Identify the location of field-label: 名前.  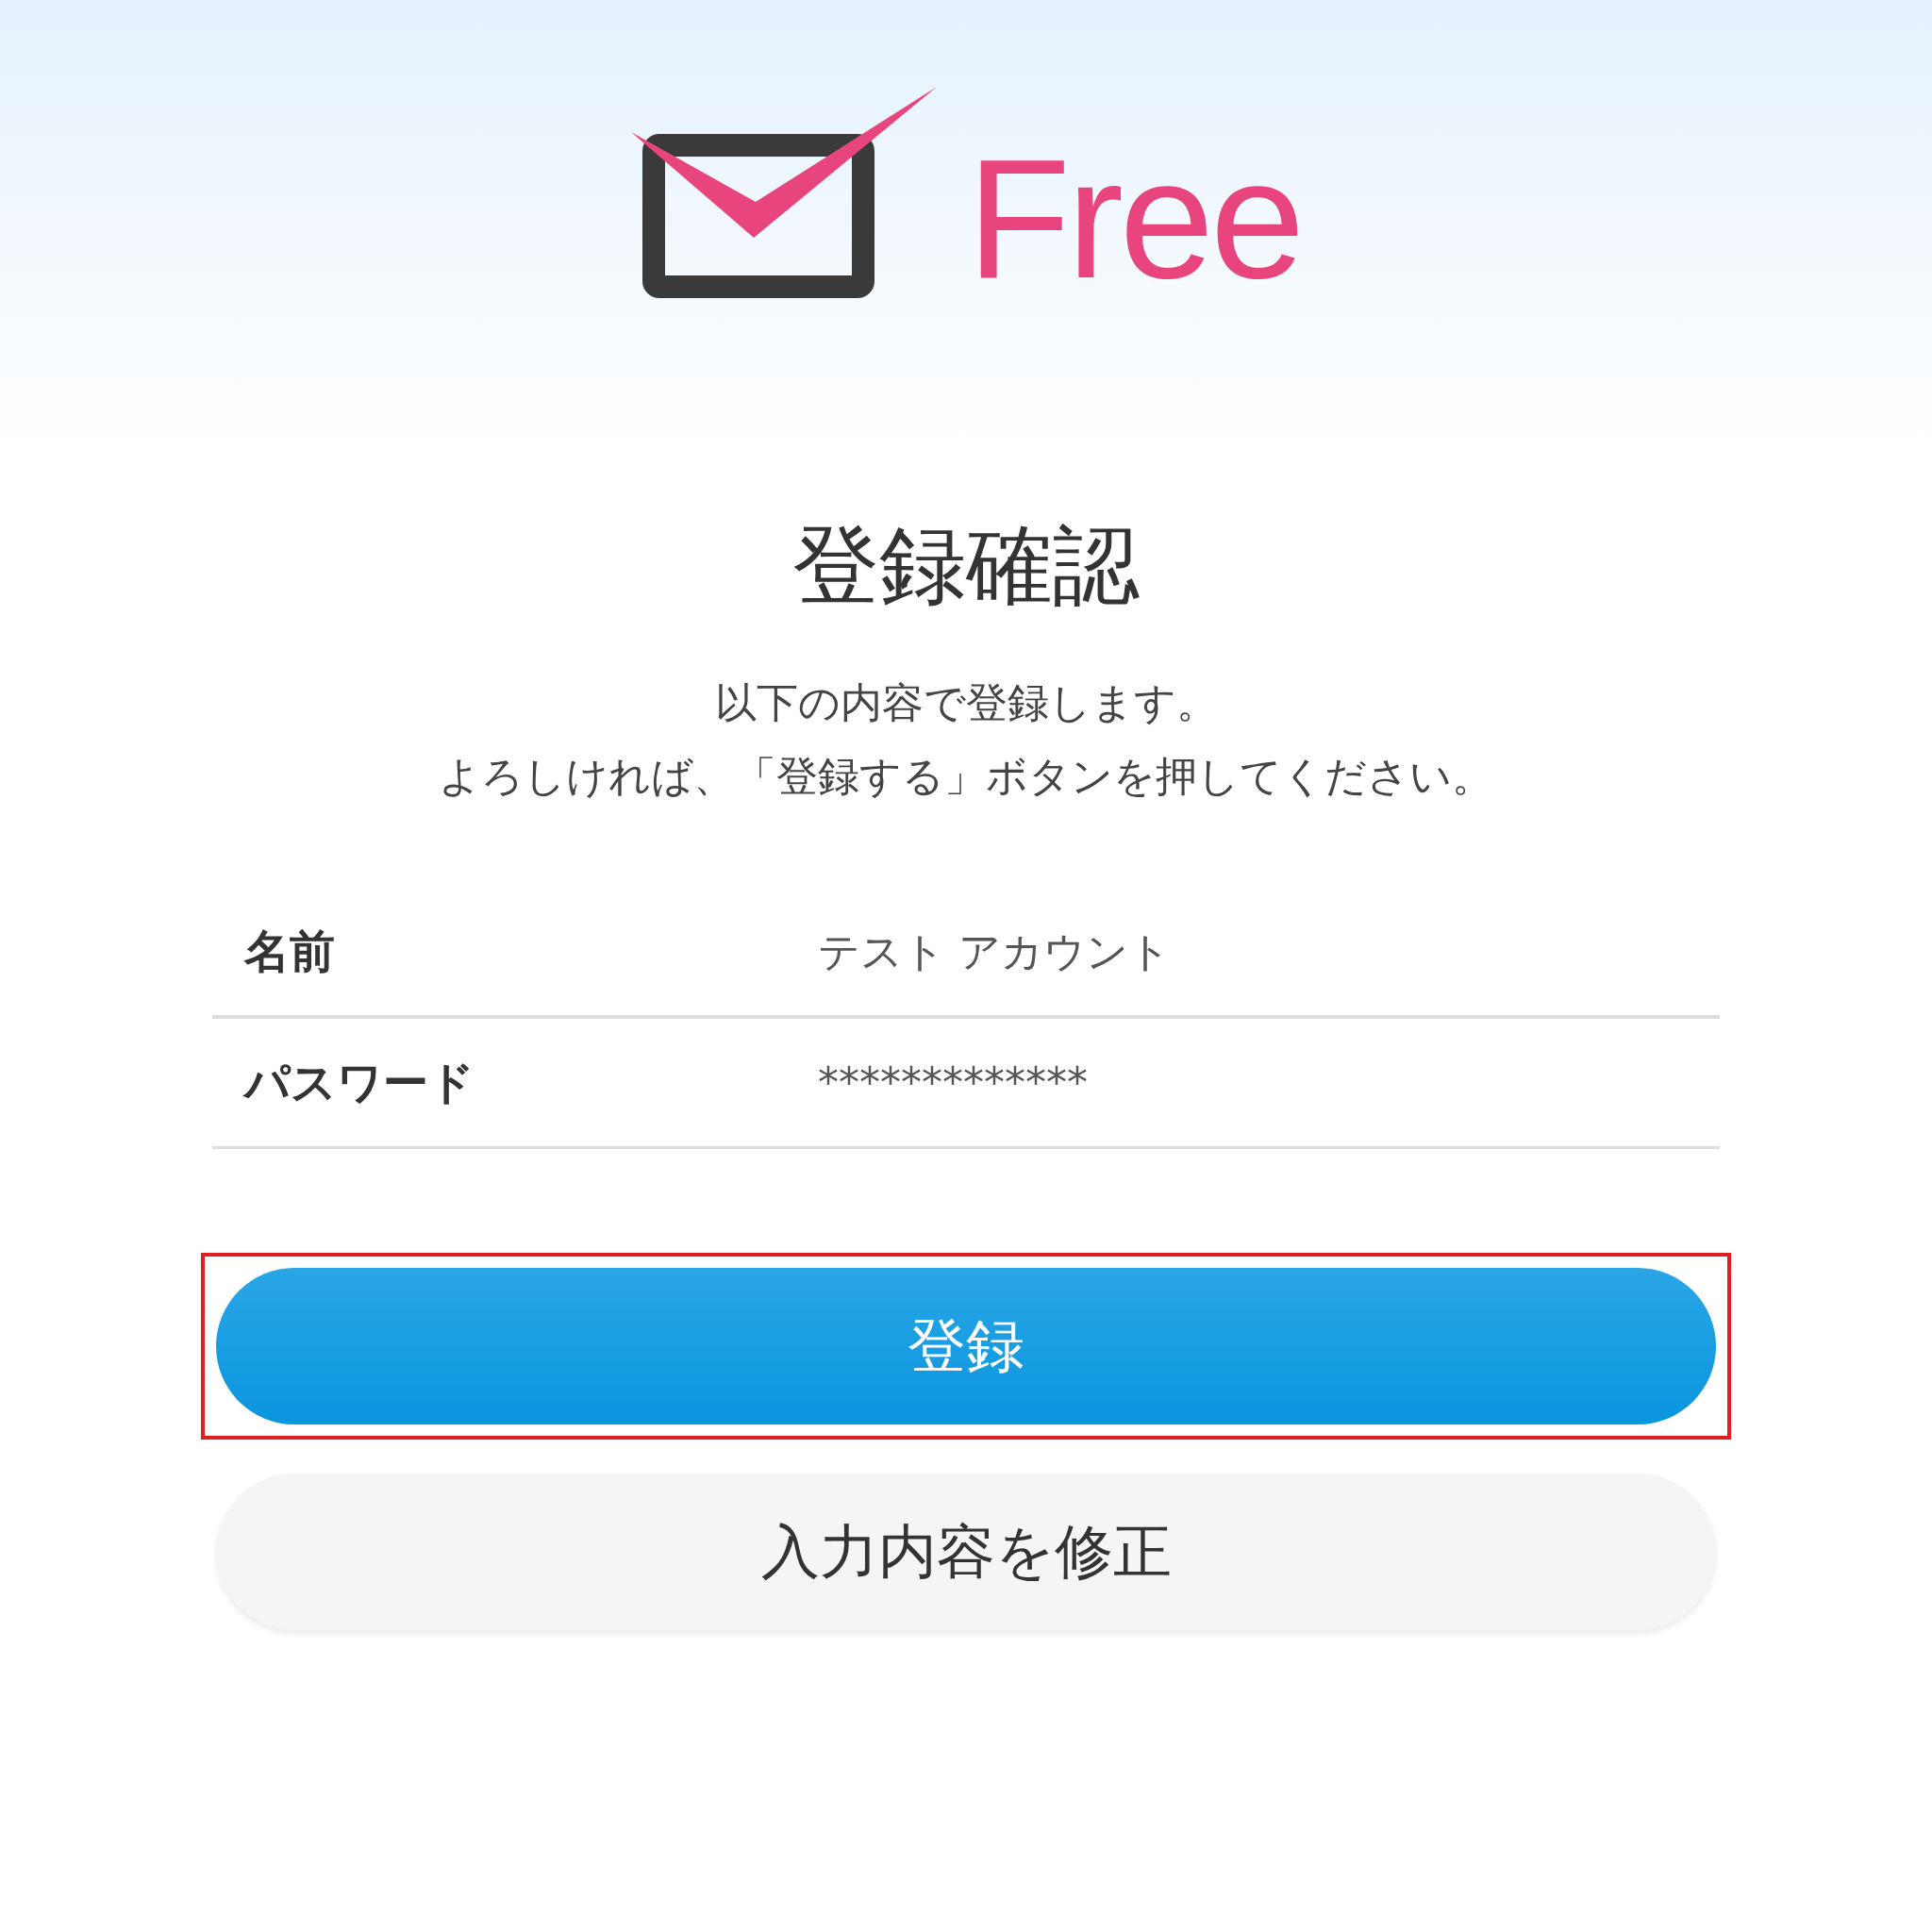
(289, 952).